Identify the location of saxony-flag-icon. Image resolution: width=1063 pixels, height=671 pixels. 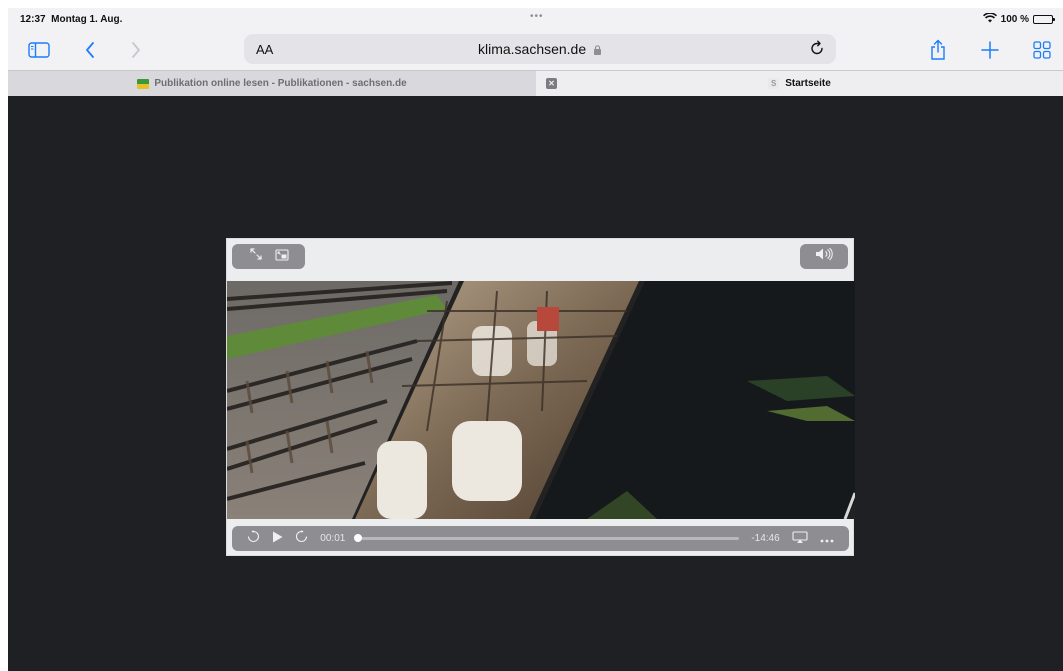
(143, 83).